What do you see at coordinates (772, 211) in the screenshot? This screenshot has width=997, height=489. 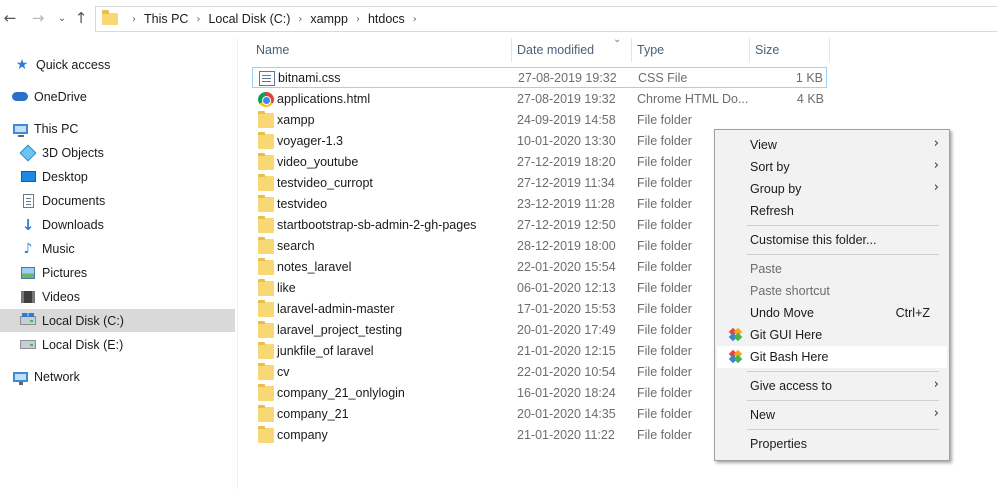 I see `menu-item-label: Refresh` at bounding box center [772, 211].